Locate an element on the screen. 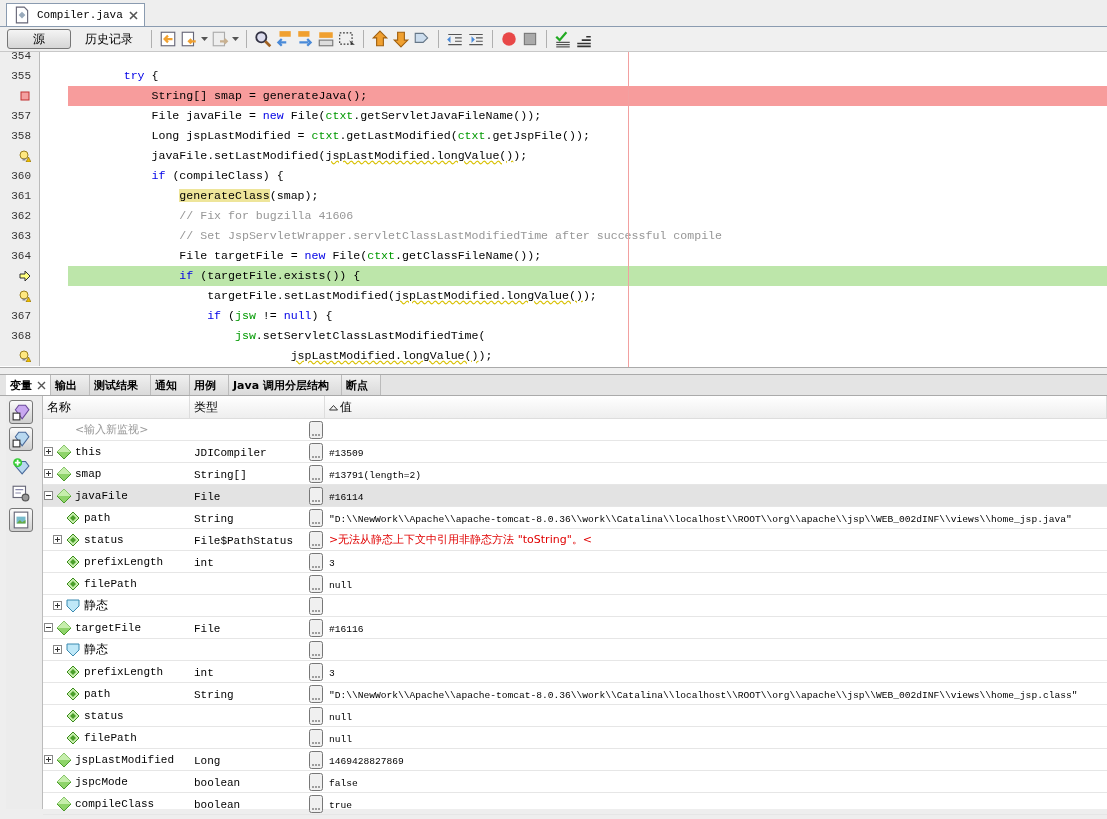  code-line: File javaFile = new File(ctxt.getServletJavaFileName()); is located at coordinates (346, 116).